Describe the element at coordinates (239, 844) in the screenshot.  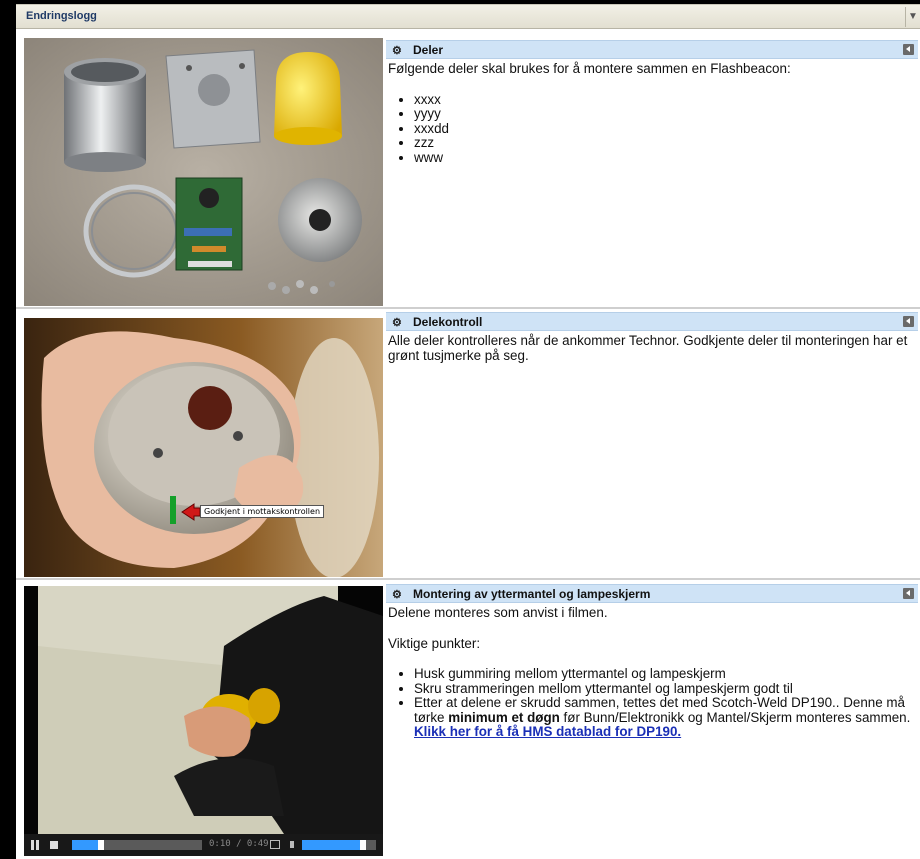
I see `video-time: 0:10 / 0:49` at that location.